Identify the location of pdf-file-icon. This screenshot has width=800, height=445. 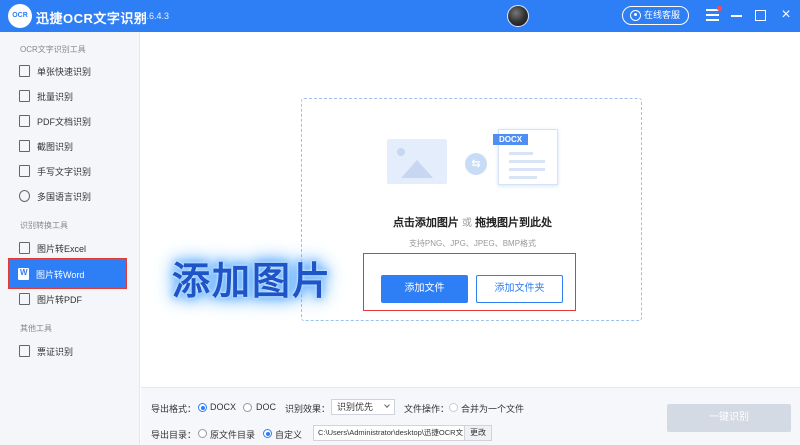
(24, 299).